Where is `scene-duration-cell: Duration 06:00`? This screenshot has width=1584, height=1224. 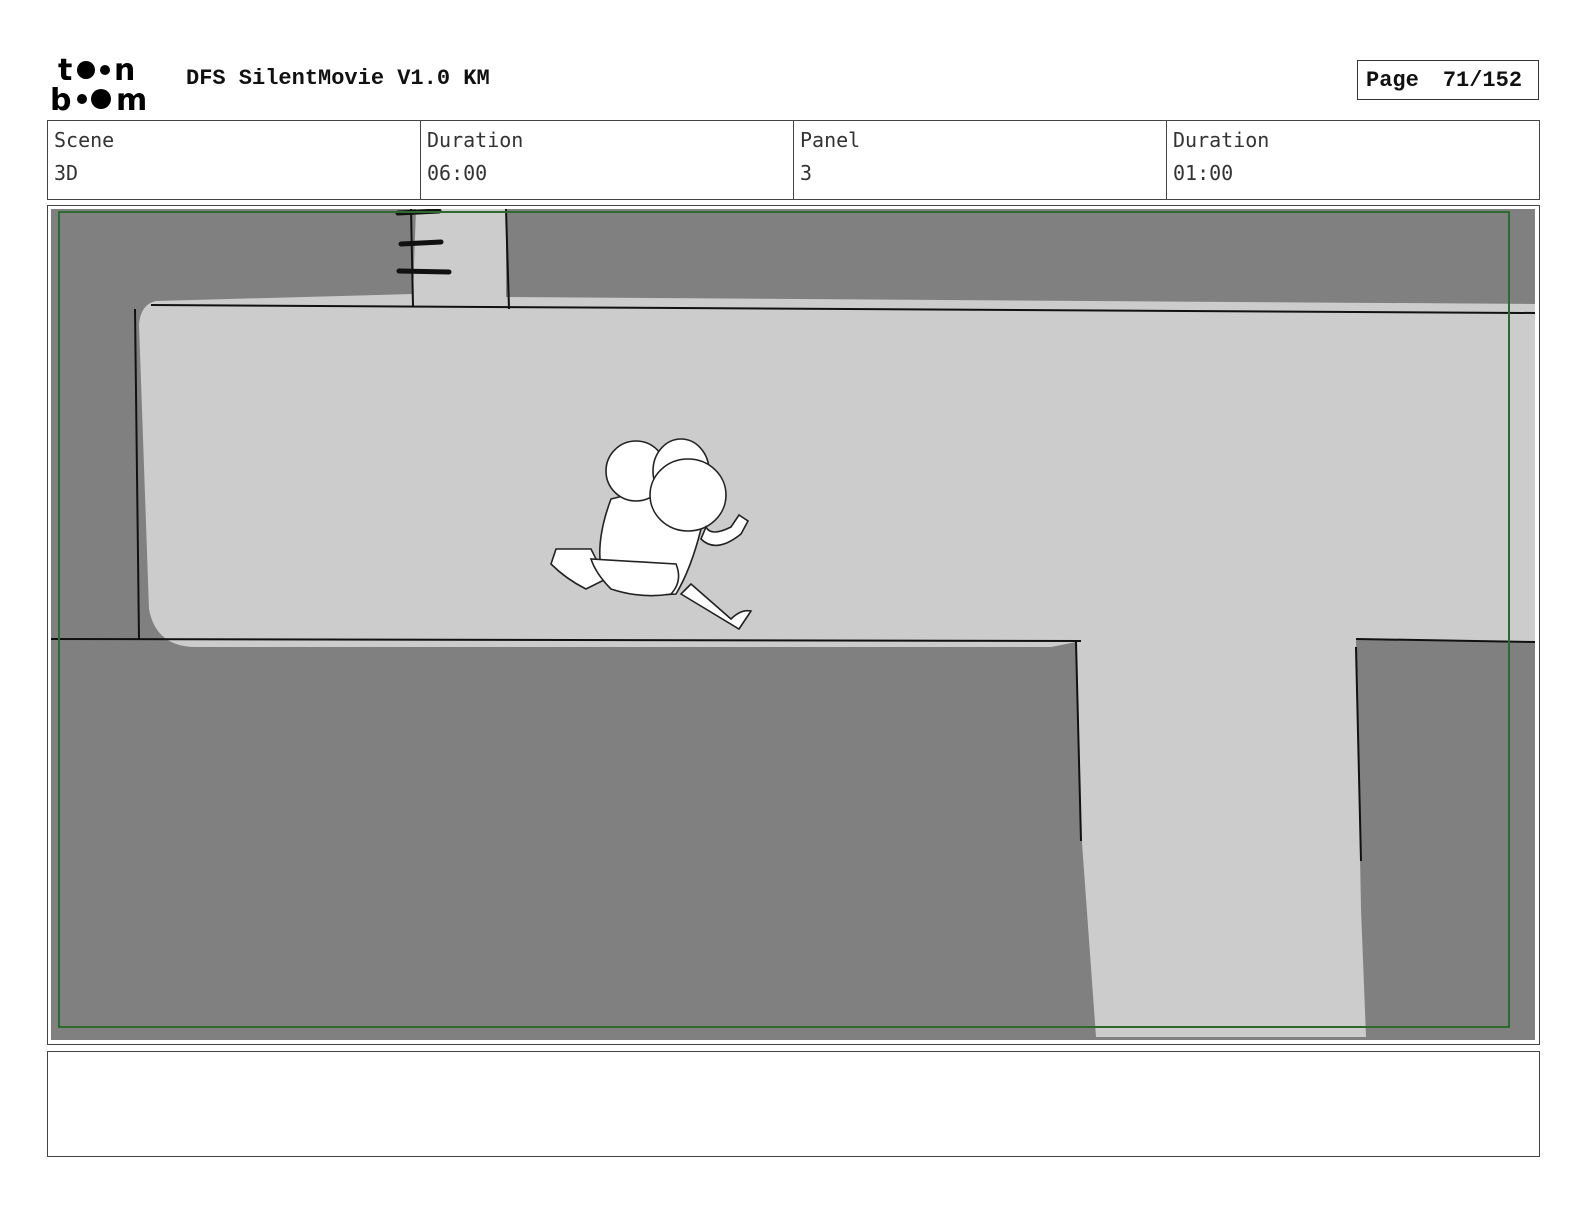 scene-duration-cell: Duration 06:00 is located at coordinates (607, 160).